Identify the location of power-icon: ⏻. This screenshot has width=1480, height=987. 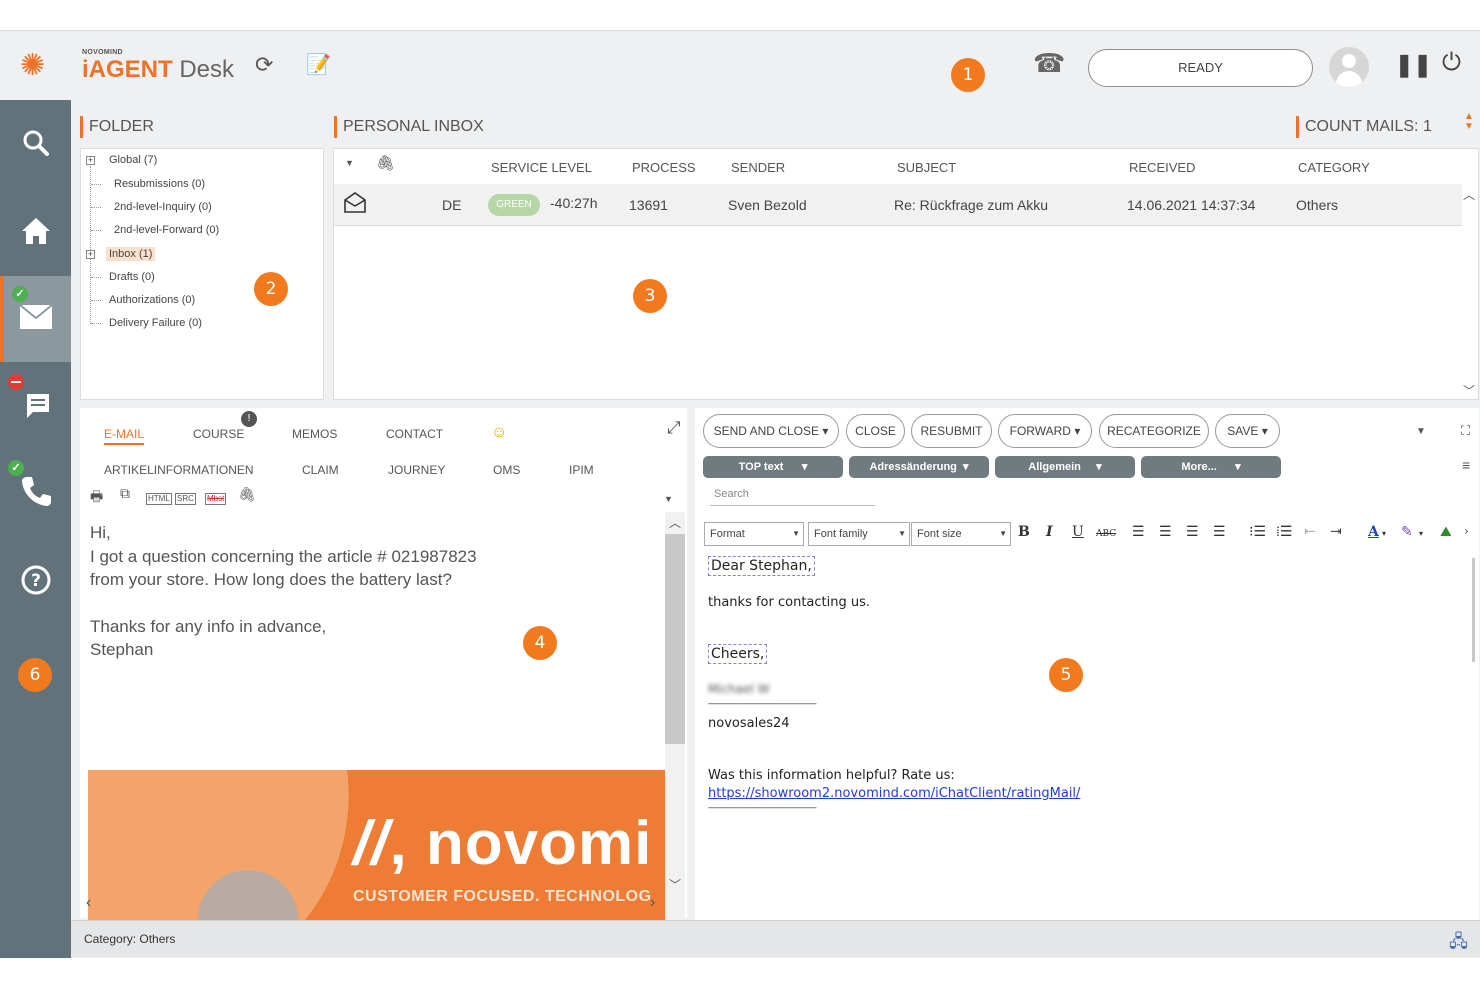
(1451, 63).